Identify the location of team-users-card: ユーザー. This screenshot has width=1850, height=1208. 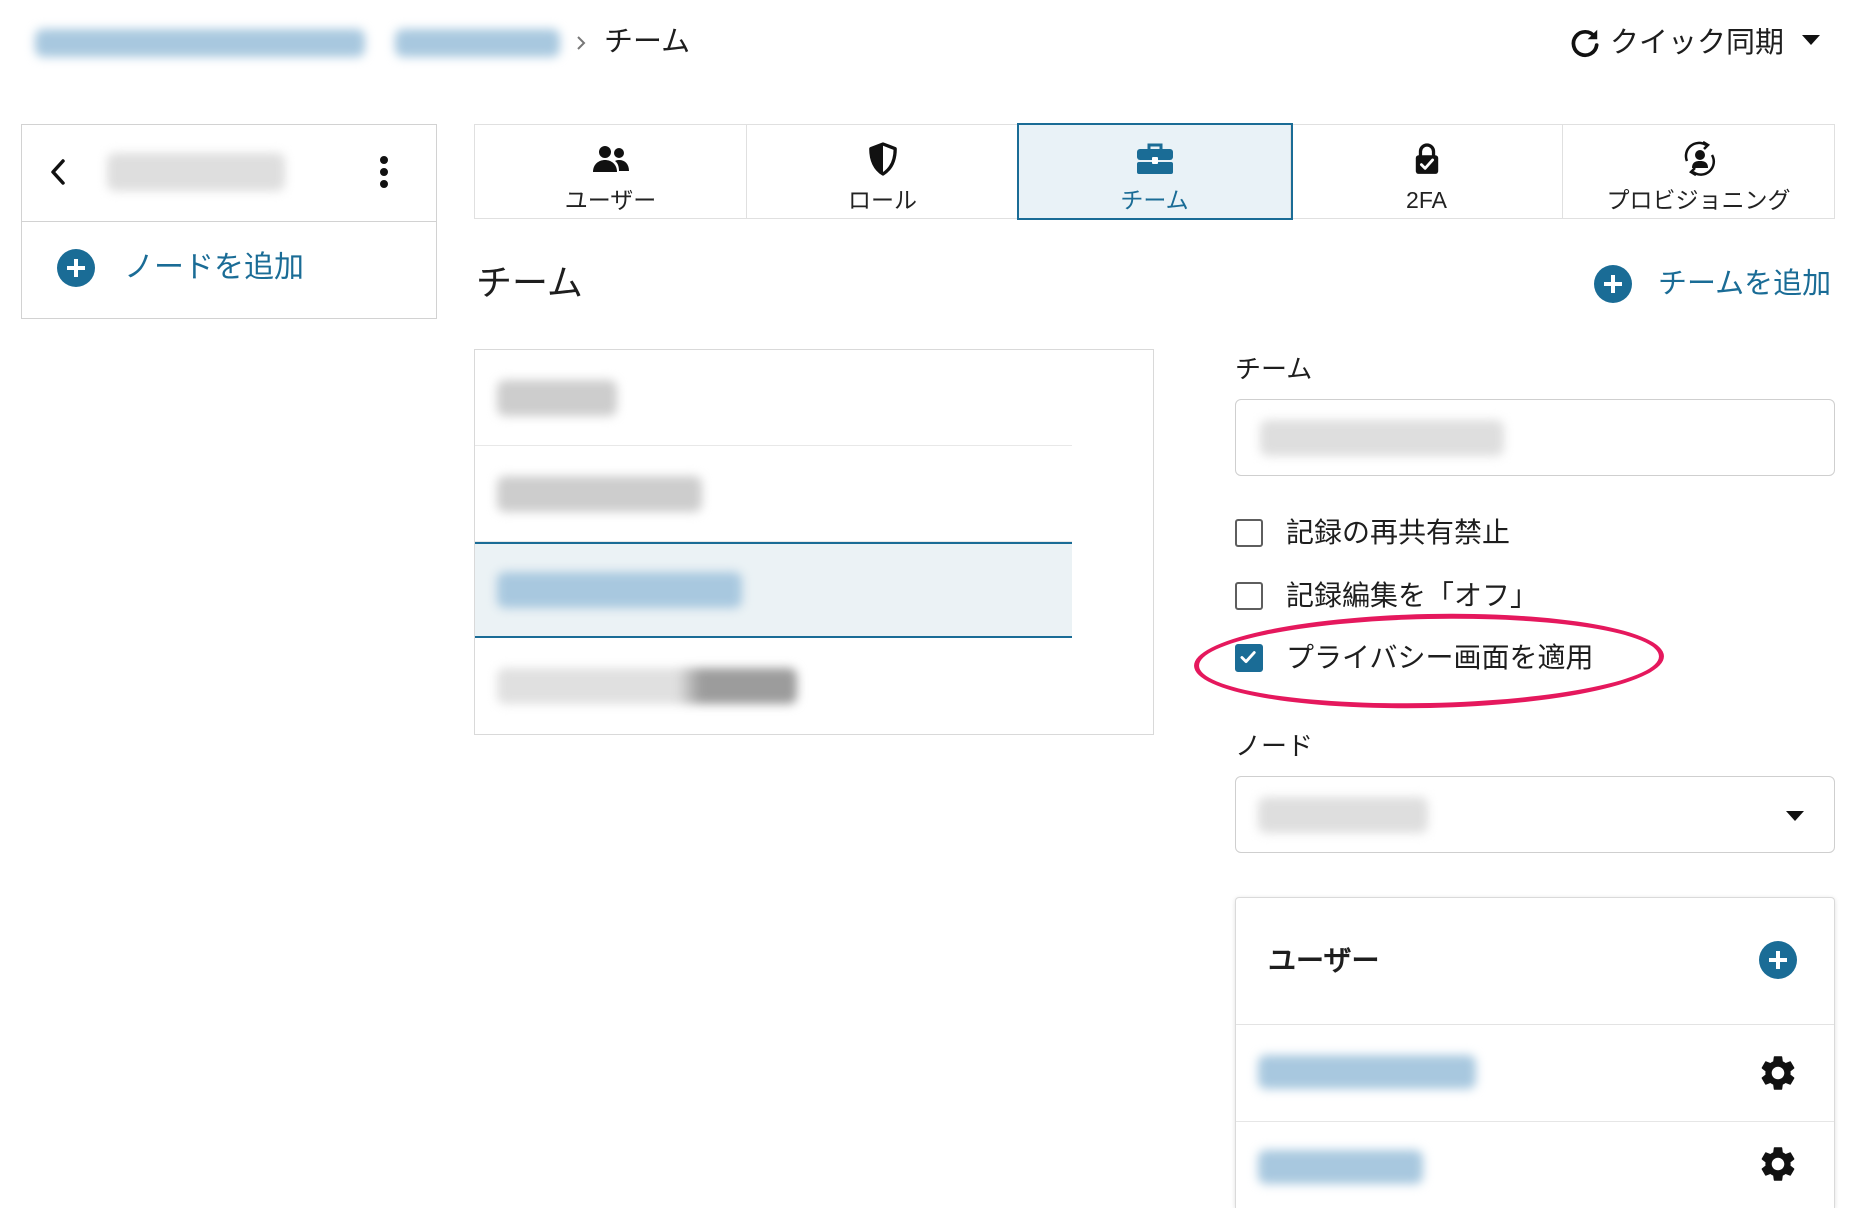
(1535, 1052).